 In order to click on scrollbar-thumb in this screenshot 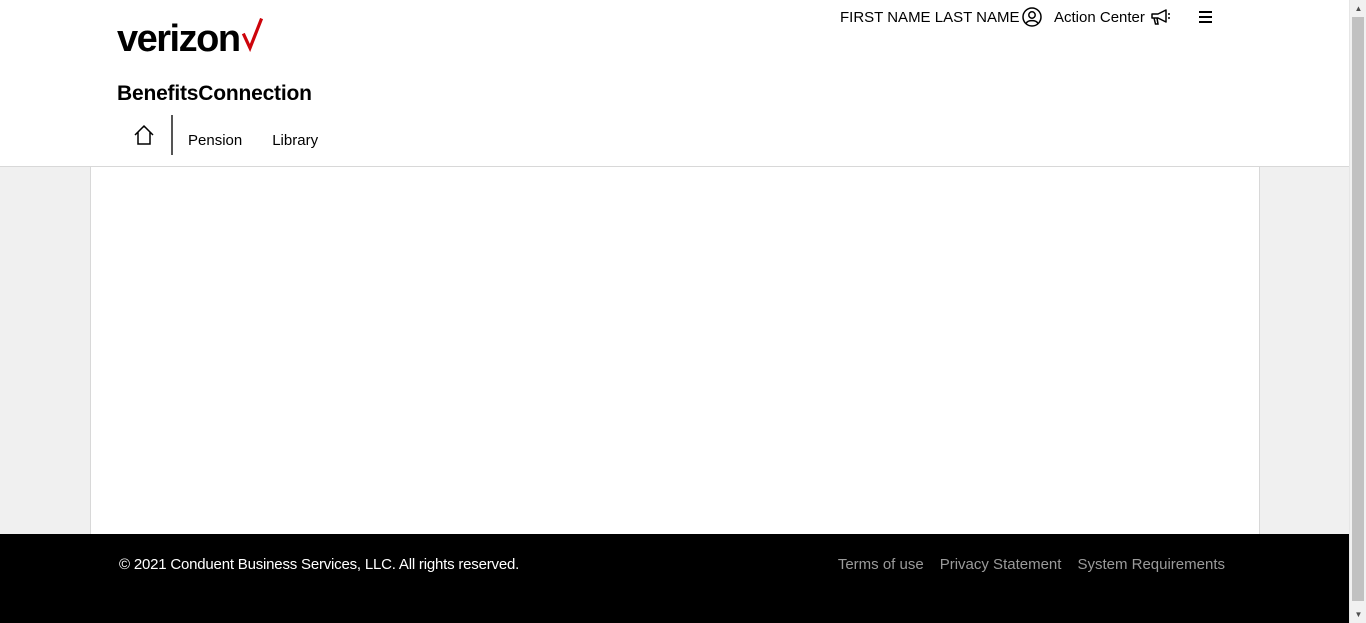, I will do `click(1358, 309)`.